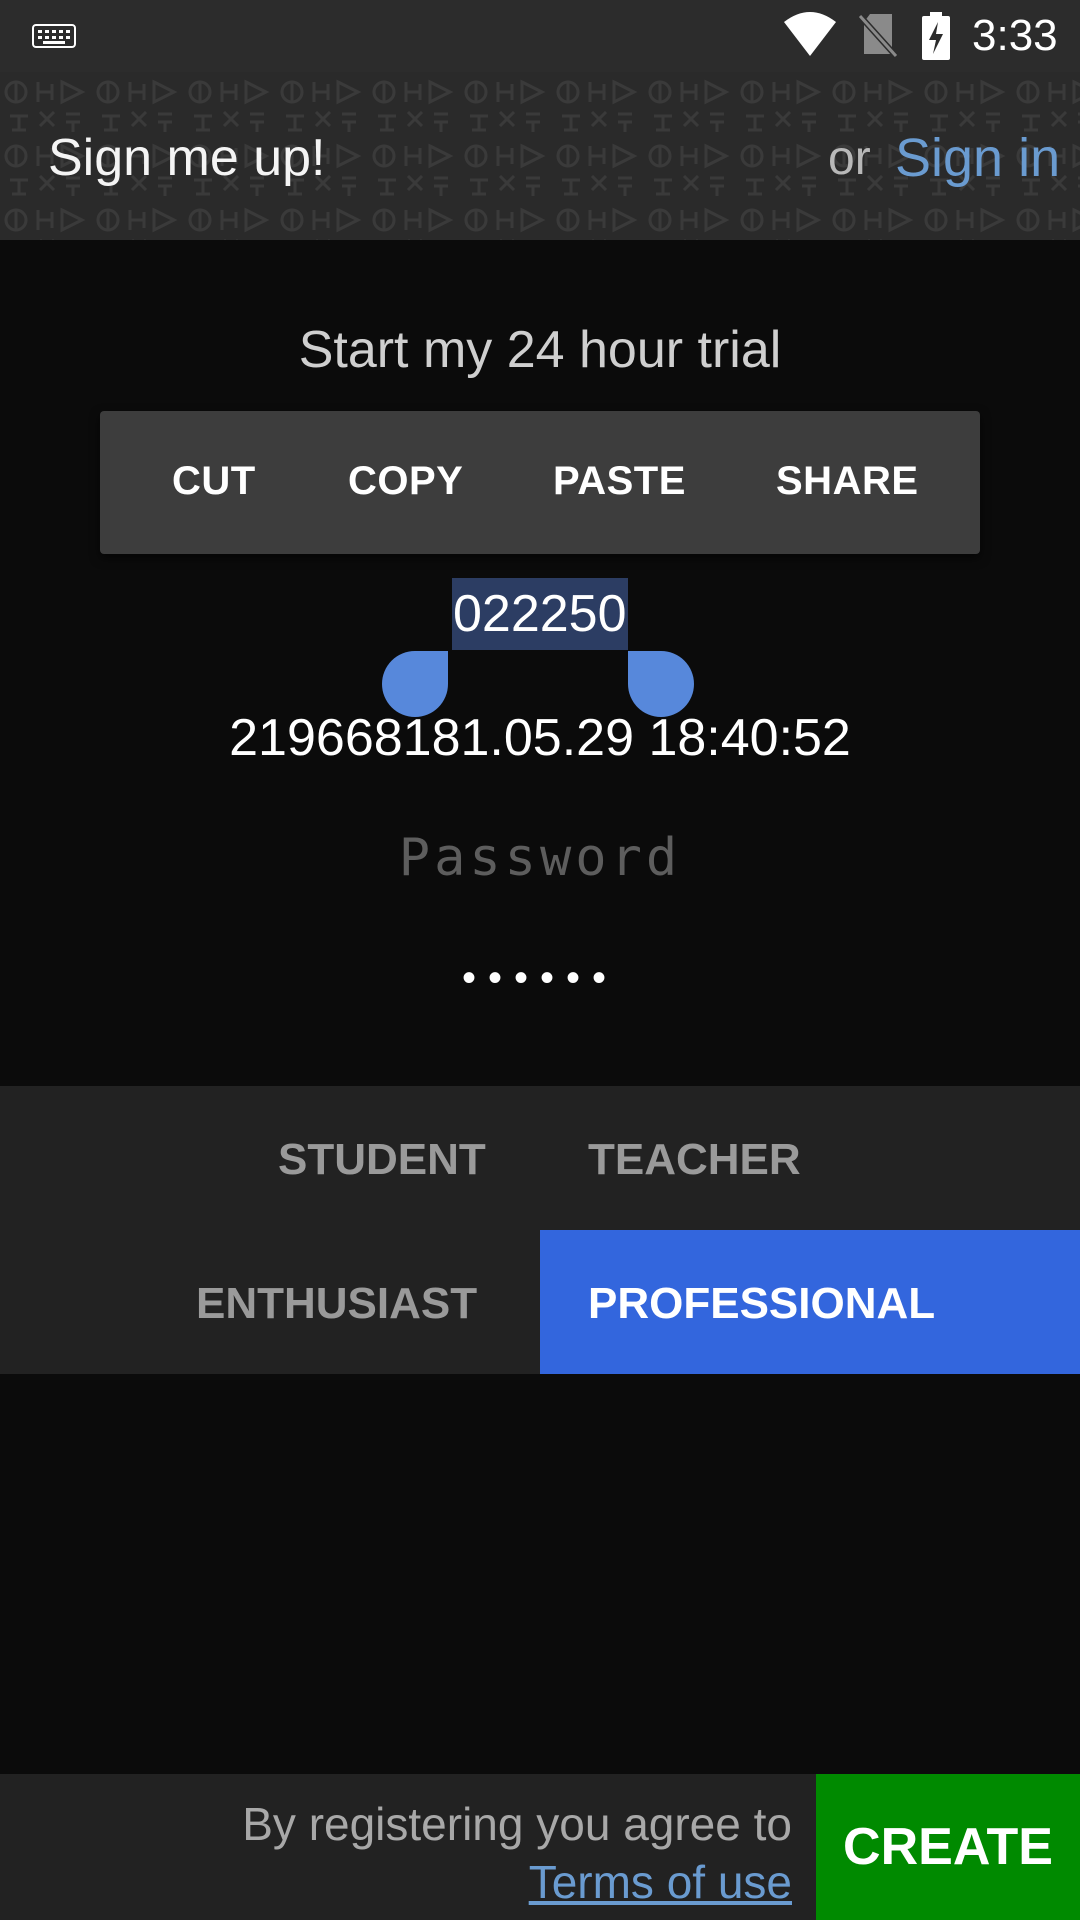  I want to click on status-bar: 3:33, so click(540, 36).